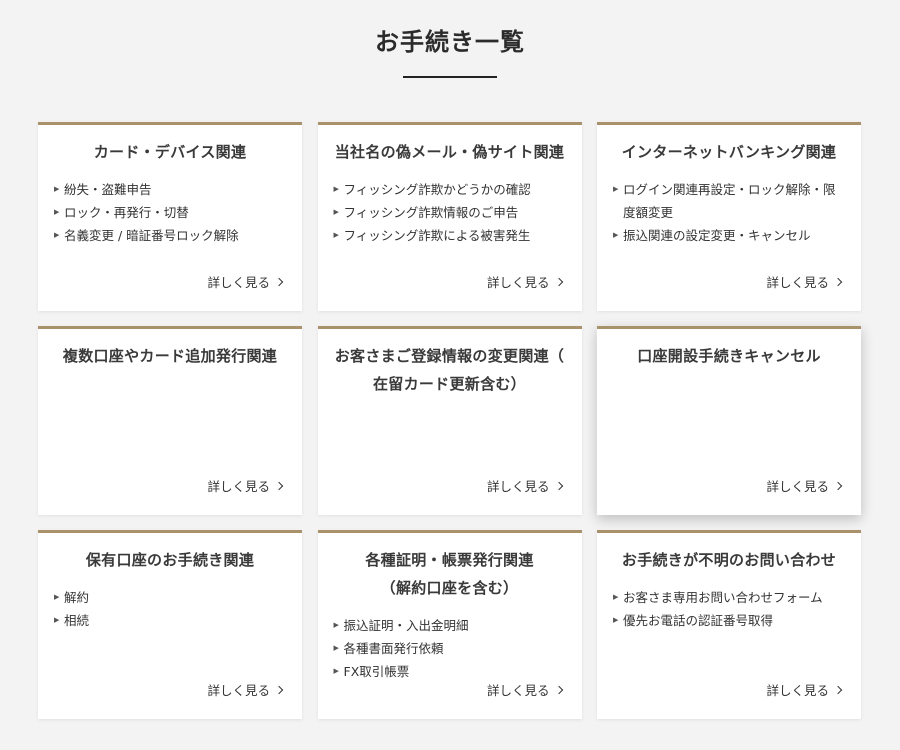 The height and width of the screenshot is (750, 900). I want to click on card-link-list: ▶ 紛失・盗難申告 ▶ ロック・再発行・切替 ▶ 名義変更 / 暗証番号ロック解除, so click(170, 206).